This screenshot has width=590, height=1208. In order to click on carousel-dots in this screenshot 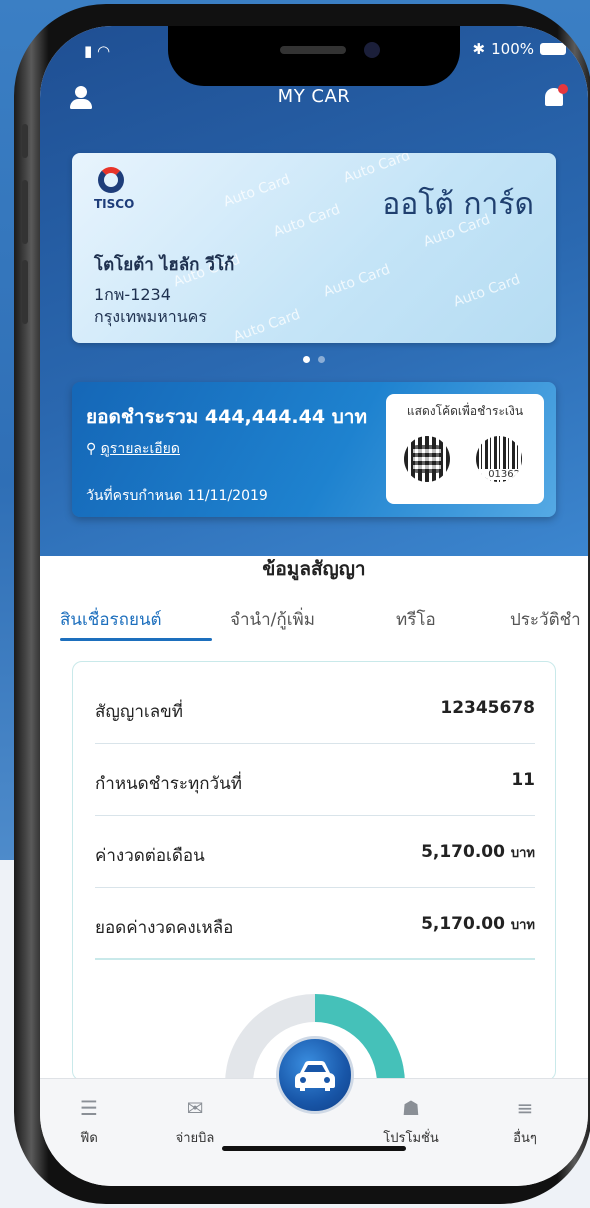, I will do `click(314, 359)`.